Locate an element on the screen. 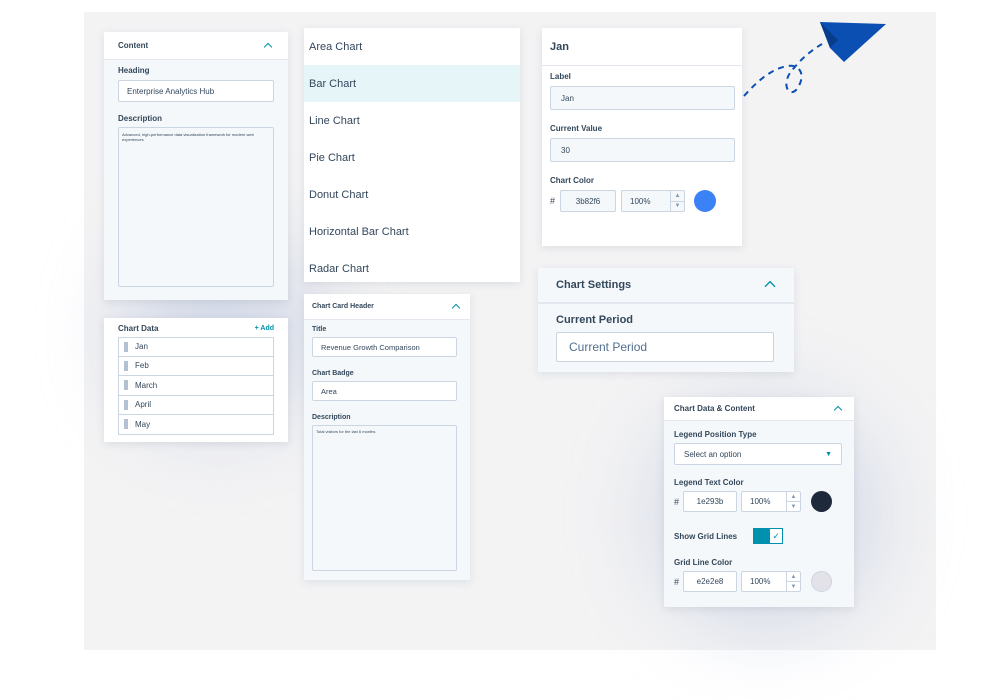 This screenshot has width=1000, height=700. chart-data-content-header: Chart Data & Content is located at coordinates (759, 409).